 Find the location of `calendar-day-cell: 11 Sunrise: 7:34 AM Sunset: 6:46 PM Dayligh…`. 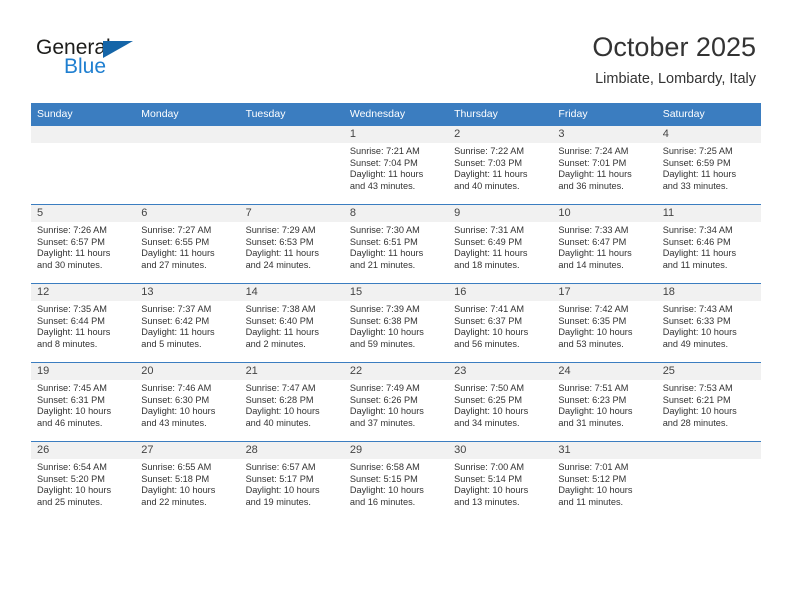

calendar-day-cell: 11 Sunrise: 7:34 AM Sunset: 6:46 PM Dayligh… is located at coordinates (708, 244).